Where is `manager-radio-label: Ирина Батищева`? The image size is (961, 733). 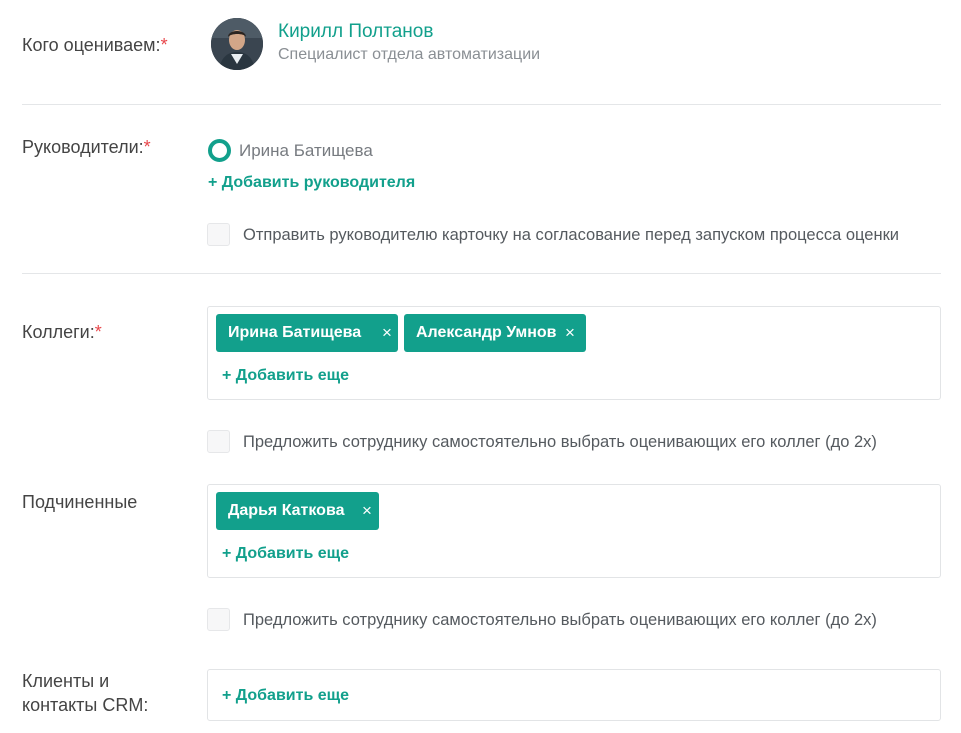
manager-radio-label: Ирина Батищева is located at coordinates (306, 150).